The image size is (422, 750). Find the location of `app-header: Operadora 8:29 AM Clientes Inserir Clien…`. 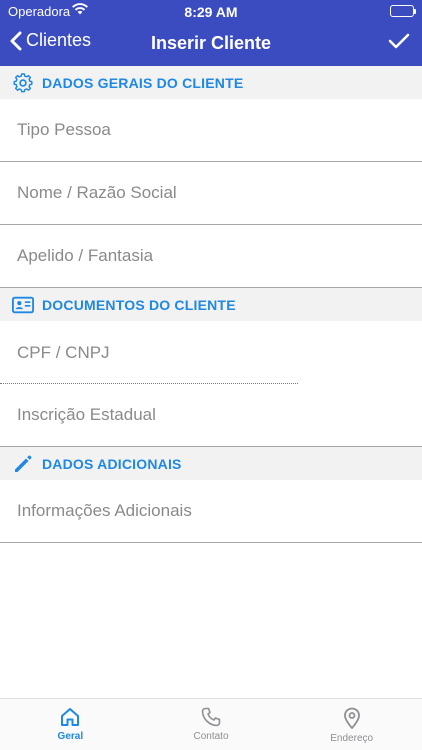

app-header: Operadora 8:29 AM Clientes Inserir Clien… is located at coordinates (211, 33).